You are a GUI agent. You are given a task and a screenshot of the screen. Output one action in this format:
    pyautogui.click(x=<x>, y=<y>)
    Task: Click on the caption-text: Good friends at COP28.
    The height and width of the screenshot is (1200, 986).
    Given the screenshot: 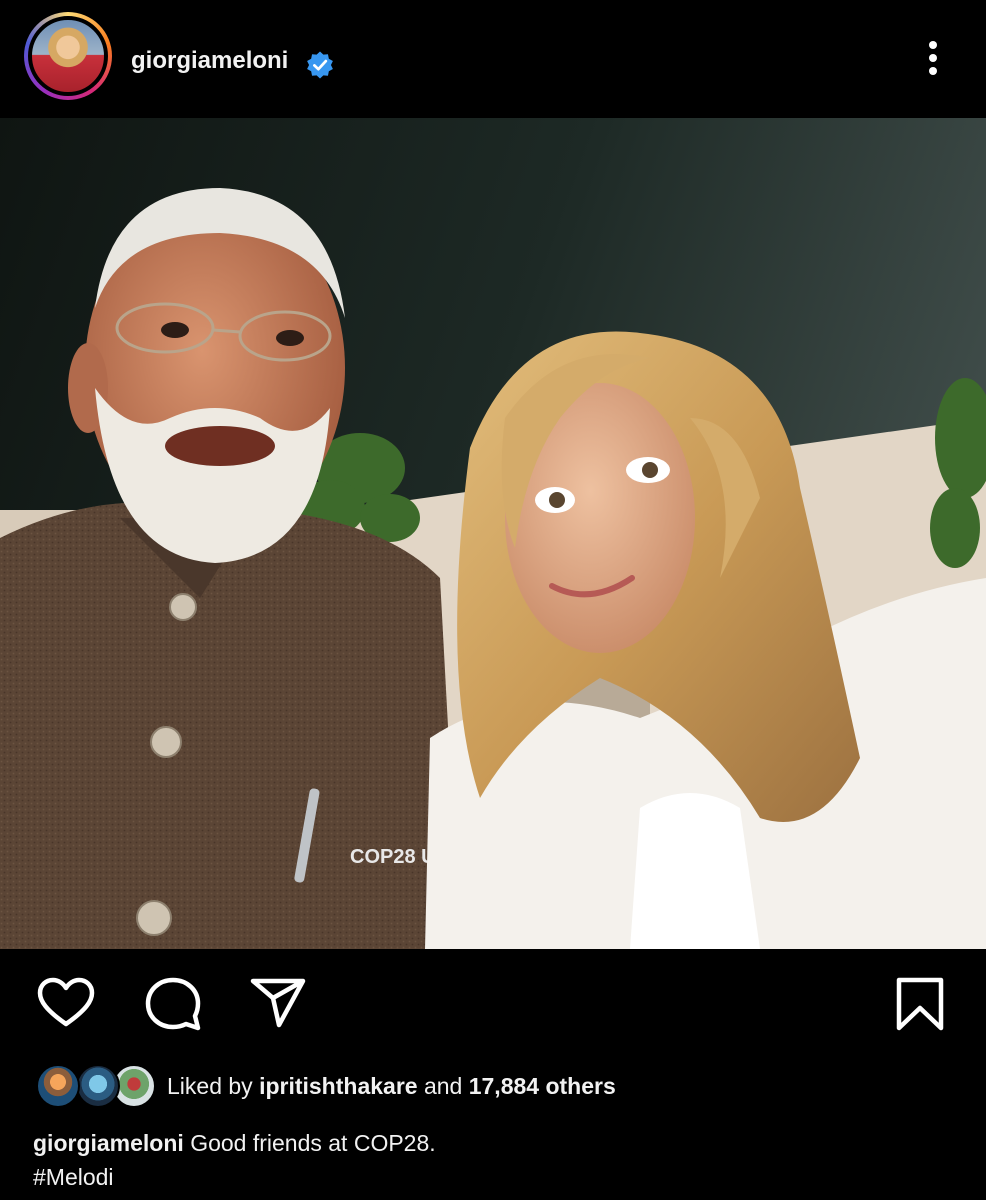 What is the action you would take?
    pyautogui.click(x=313, y=1143)
    